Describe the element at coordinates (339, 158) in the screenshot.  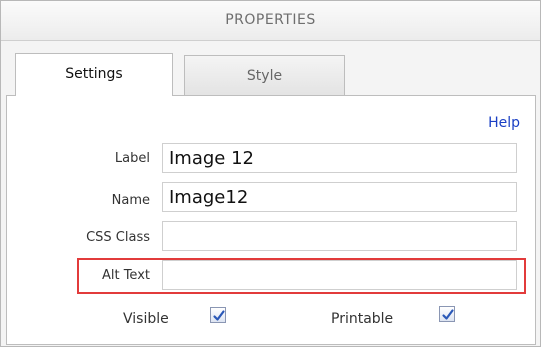
I see `label-input` at that location.